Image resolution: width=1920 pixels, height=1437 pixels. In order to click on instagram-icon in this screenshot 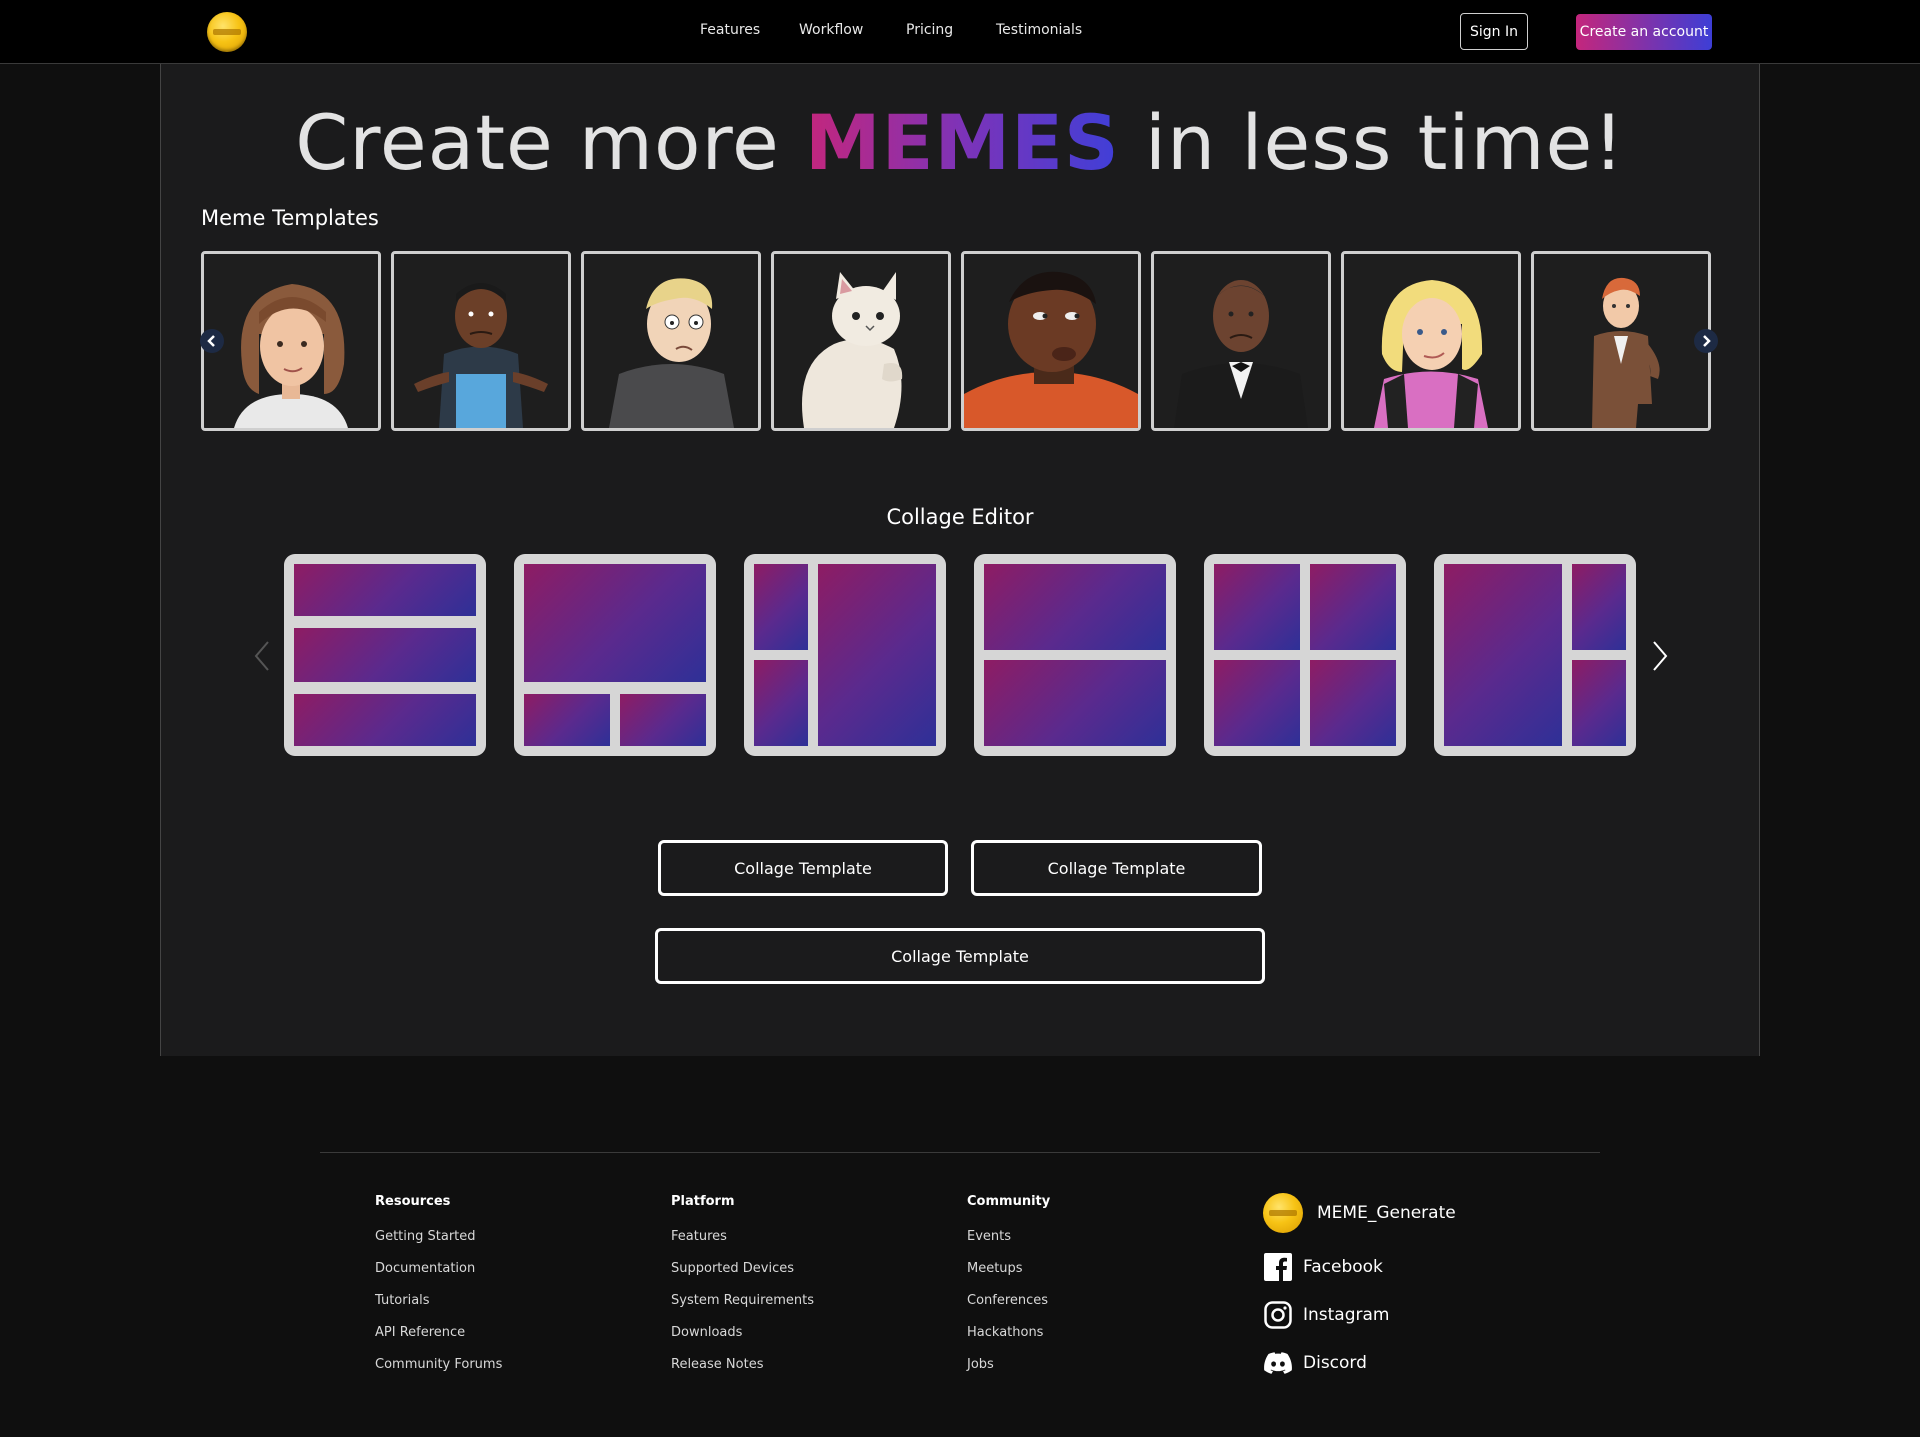, I will do `click(1278, 1315)`.